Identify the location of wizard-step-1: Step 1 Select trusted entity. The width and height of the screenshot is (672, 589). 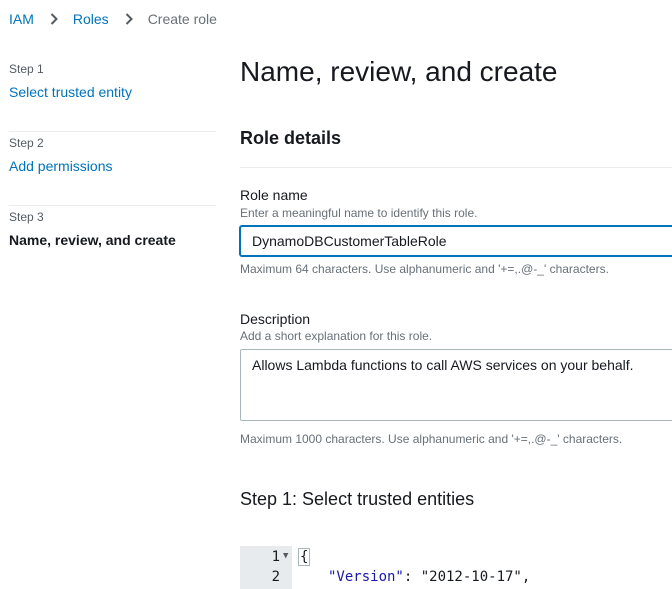
(112, 95).